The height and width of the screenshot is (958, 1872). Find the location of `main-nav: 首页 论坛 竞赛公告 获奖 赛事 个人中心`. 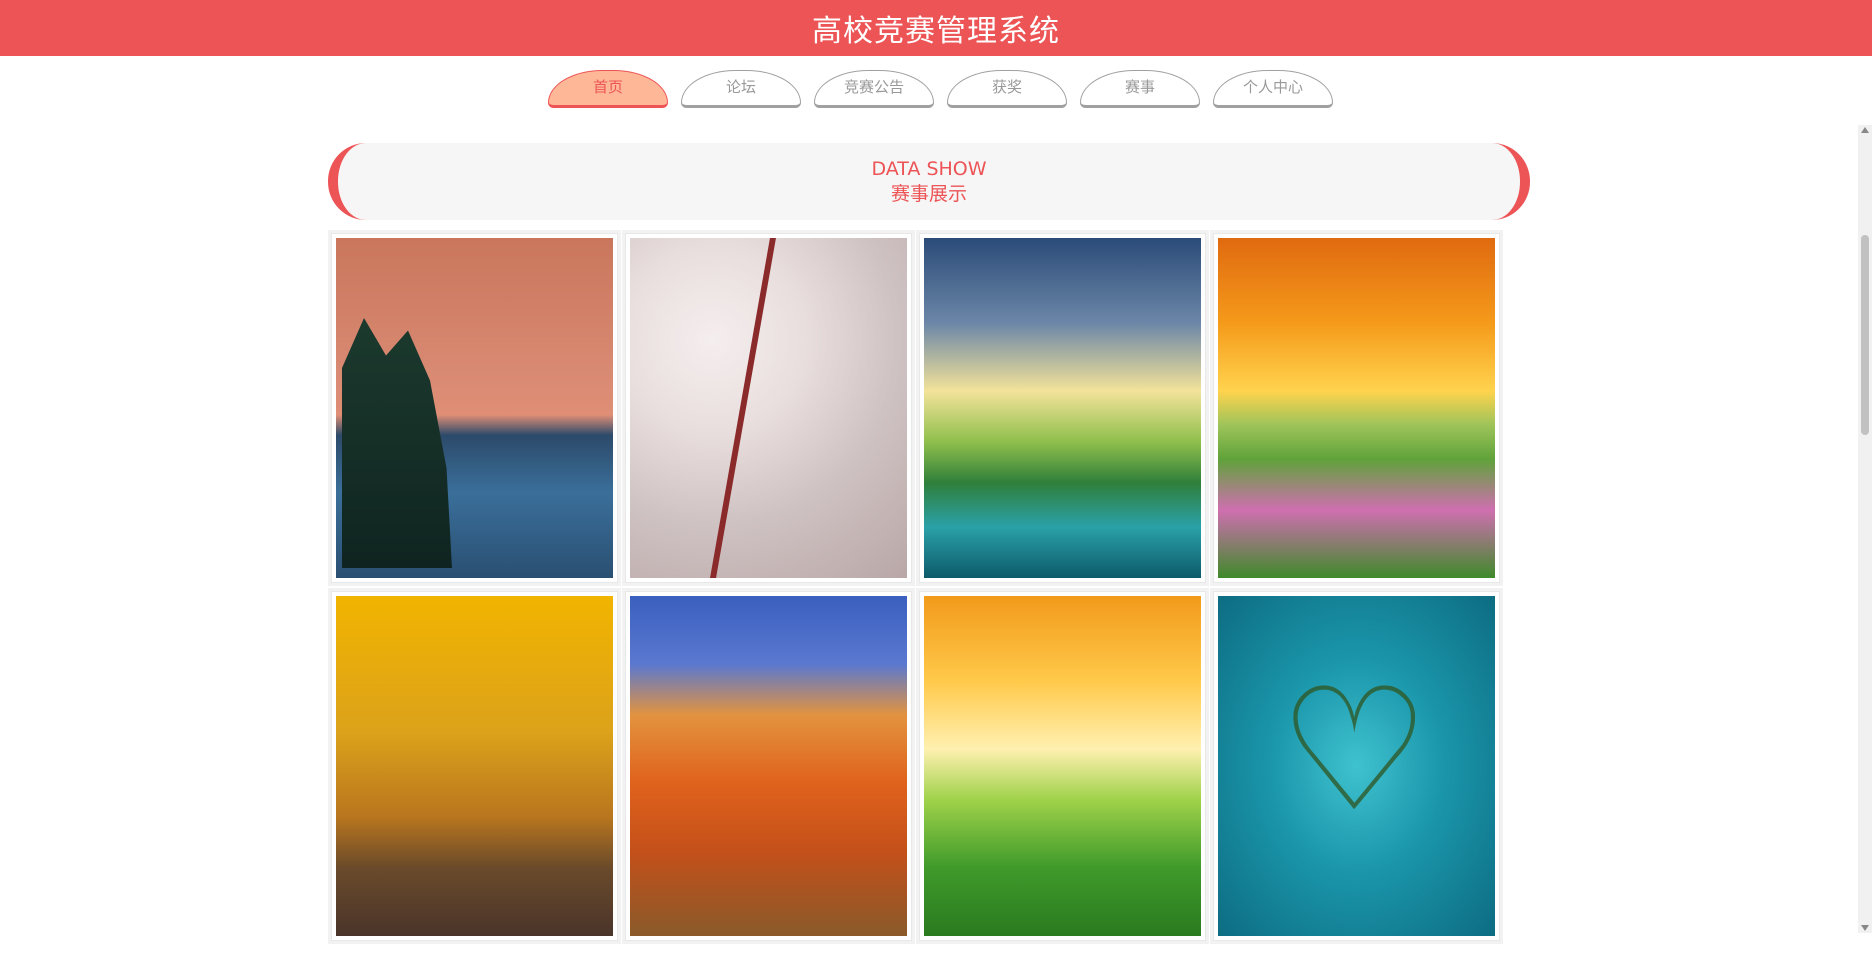

main-nav: 首页 论坛 竞赛公告 获奖 赛事 个人中心 is located at coordinates (940, 89).